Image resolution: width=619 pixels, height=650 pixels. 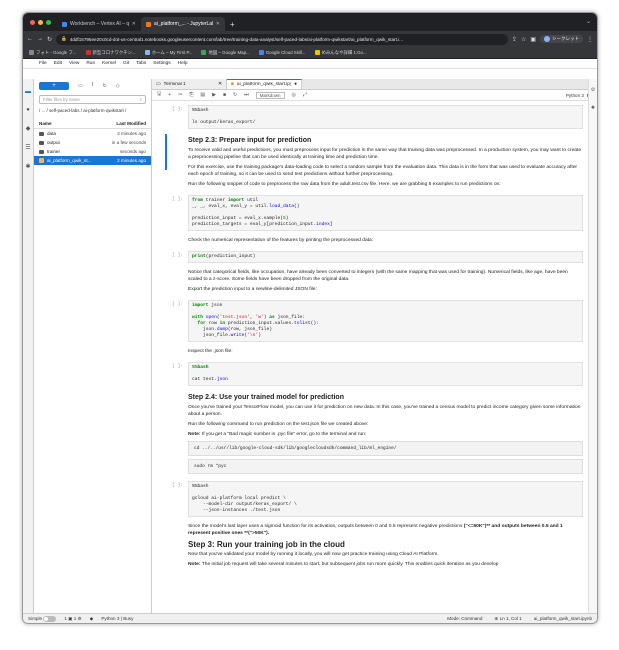 What do you see at coordinates (50, 618) in the screenshot?
I see `toggle-switch` at bounding box center [50, 618].